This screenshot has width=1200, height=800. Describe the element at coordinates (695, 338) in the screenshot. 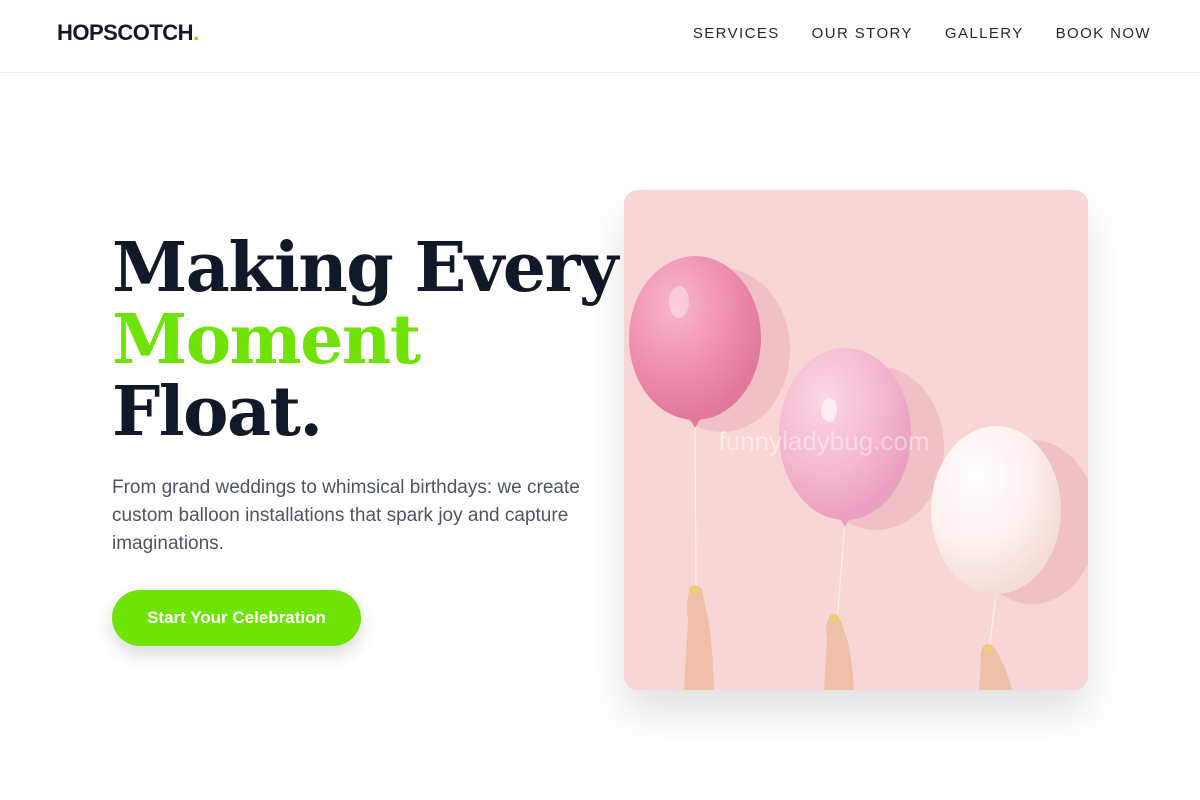

I see `pink-balloon` at that location.